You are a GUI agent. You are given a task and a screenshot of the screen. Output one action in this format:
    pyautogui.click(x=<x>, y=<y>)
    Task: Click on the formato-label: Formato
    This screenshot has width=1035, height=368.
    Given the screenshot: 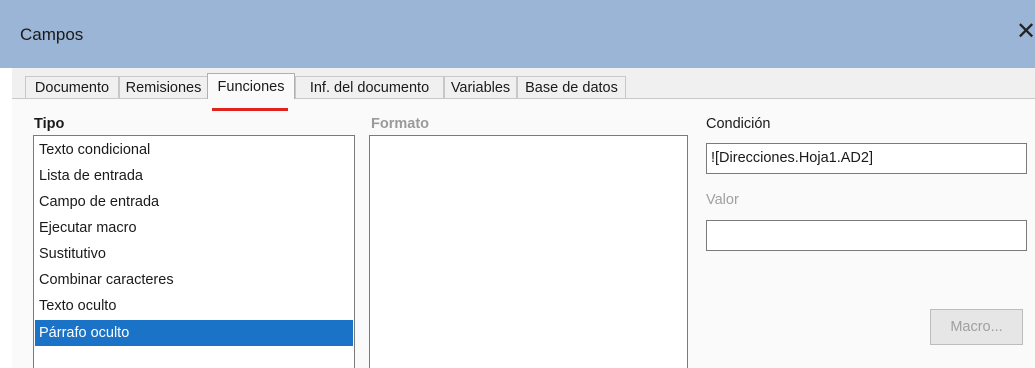 What is the action you would take?
    pyautogui.click(x=400, y=124)
    